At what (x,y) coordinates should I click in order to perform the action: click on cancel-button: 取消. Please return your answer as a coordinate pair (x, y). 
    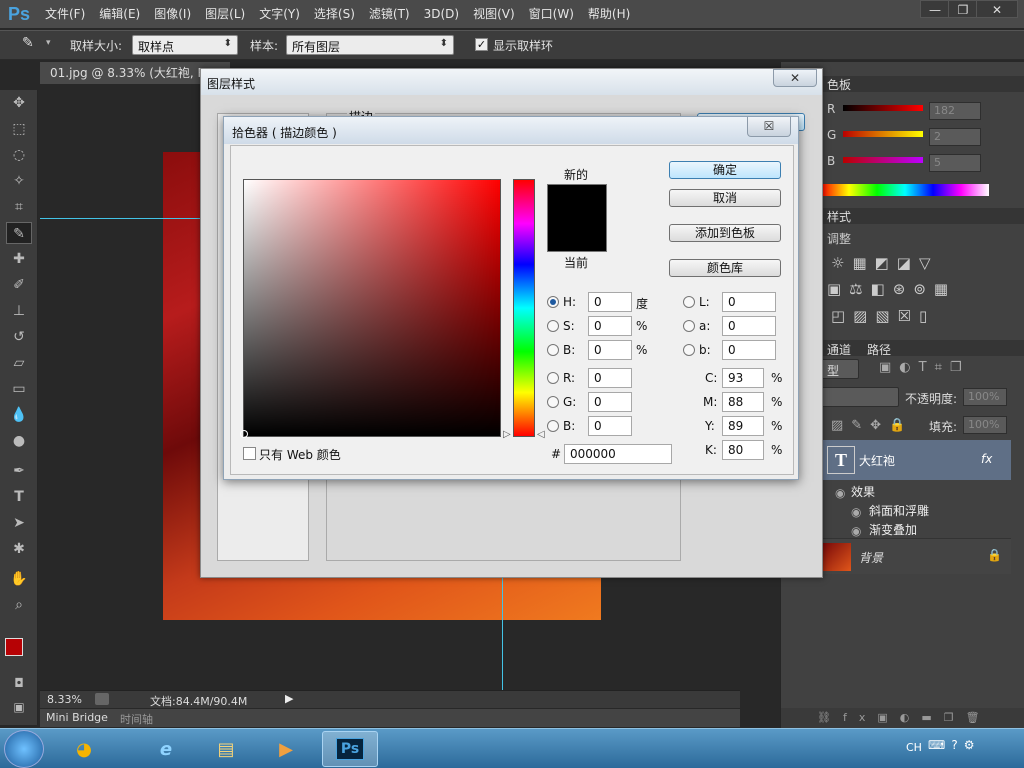
    Looking at the image, I should click on (725, 198).